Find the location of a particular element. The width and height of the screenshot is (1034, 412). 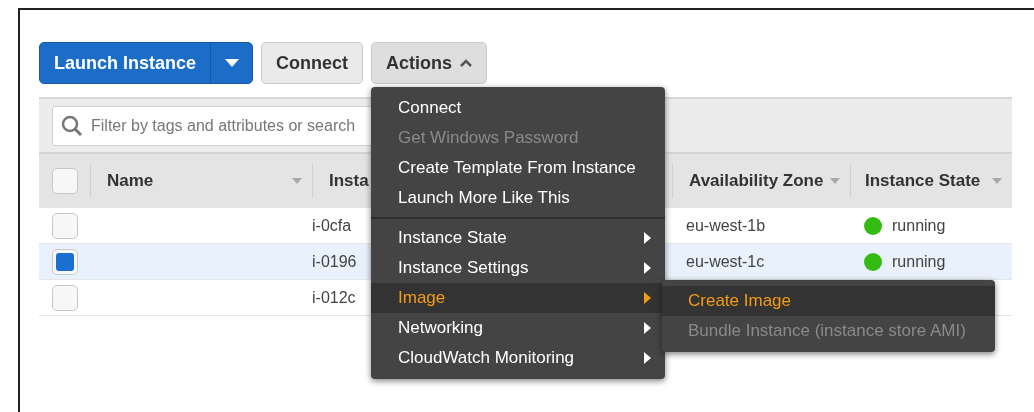

table-cell: i-012c is located at coordinates (334, 297).